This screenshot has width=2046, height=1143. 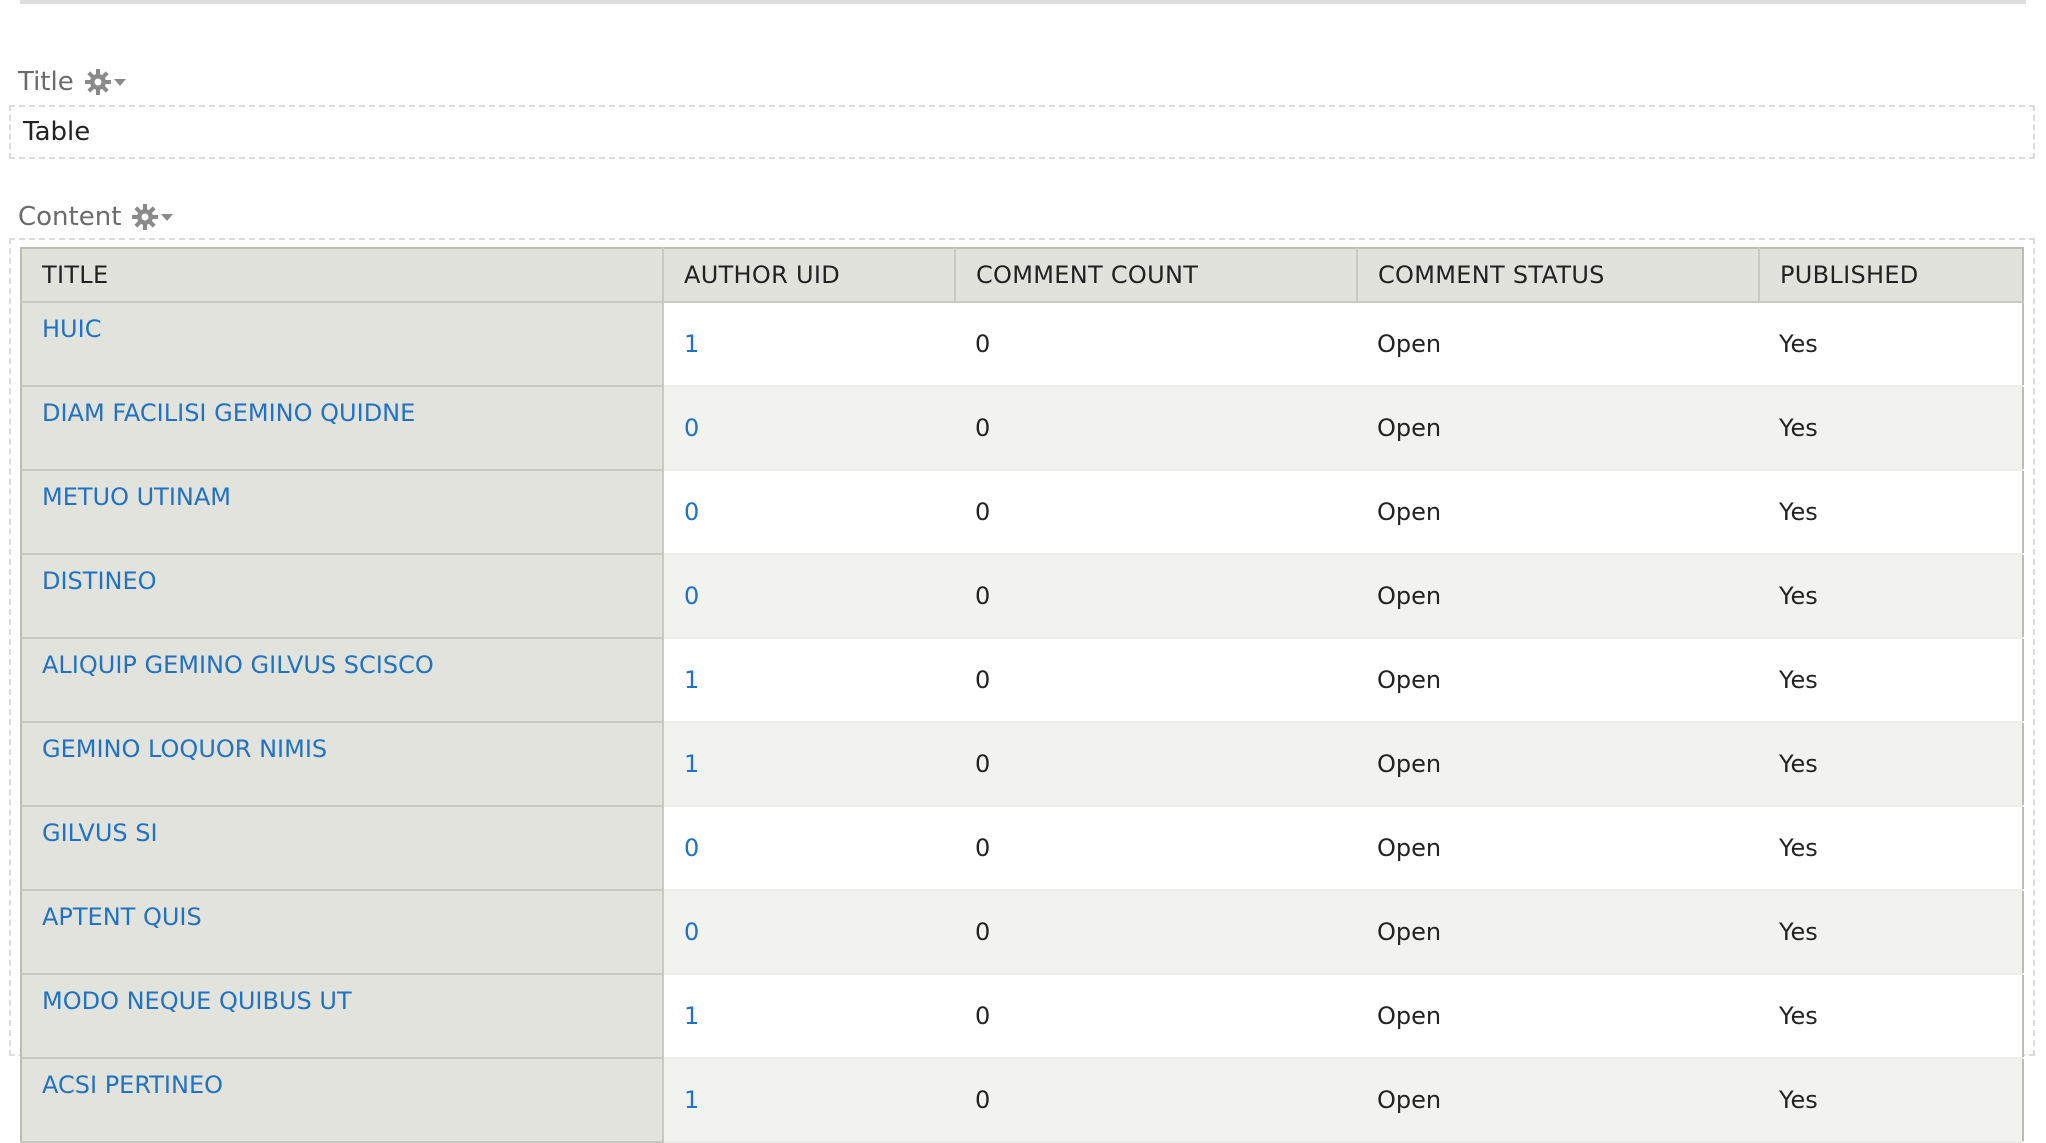 What do you see at coordinates (70, 217) in the screenshot?
I see `content-region-label-text: Content` at bounding box center [70, 217].